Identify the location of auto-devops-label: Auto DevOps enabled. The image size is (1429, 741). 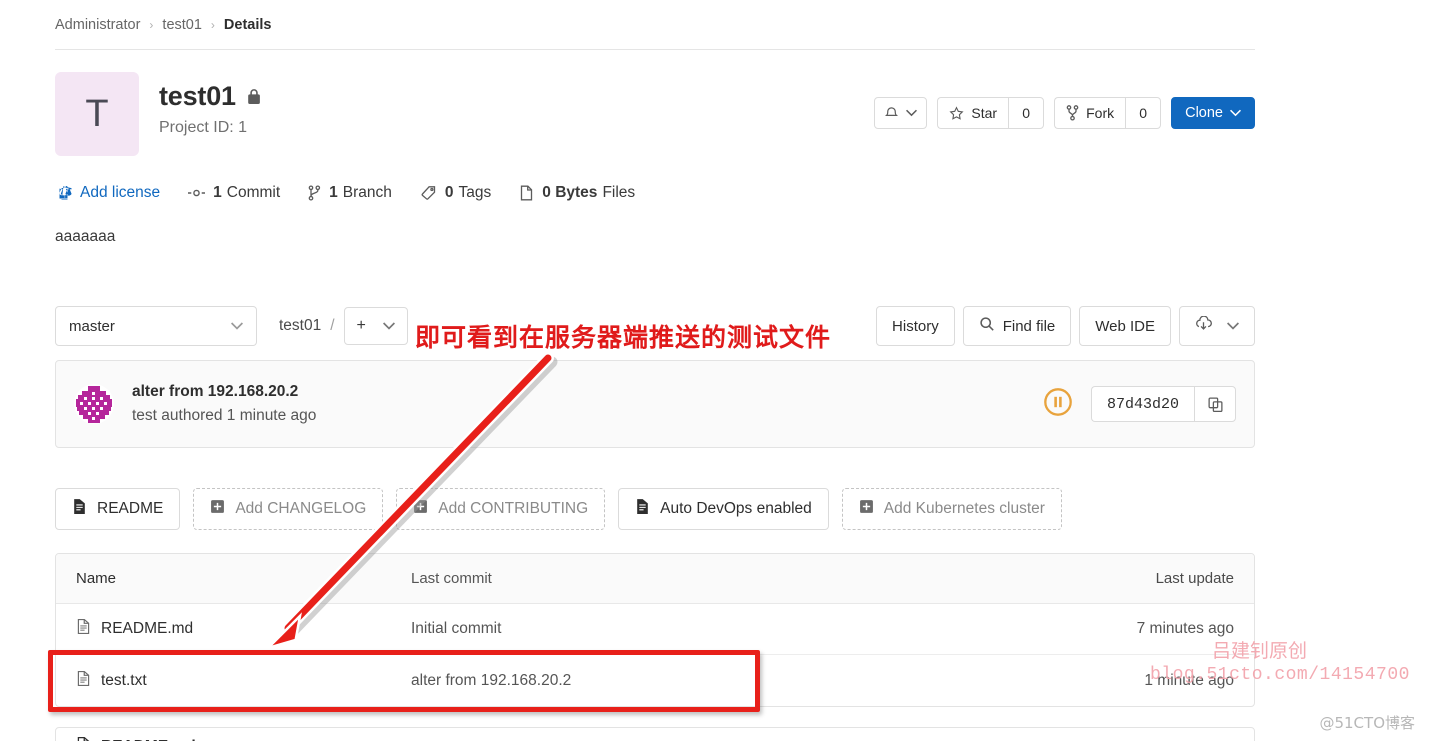
(736, 508).